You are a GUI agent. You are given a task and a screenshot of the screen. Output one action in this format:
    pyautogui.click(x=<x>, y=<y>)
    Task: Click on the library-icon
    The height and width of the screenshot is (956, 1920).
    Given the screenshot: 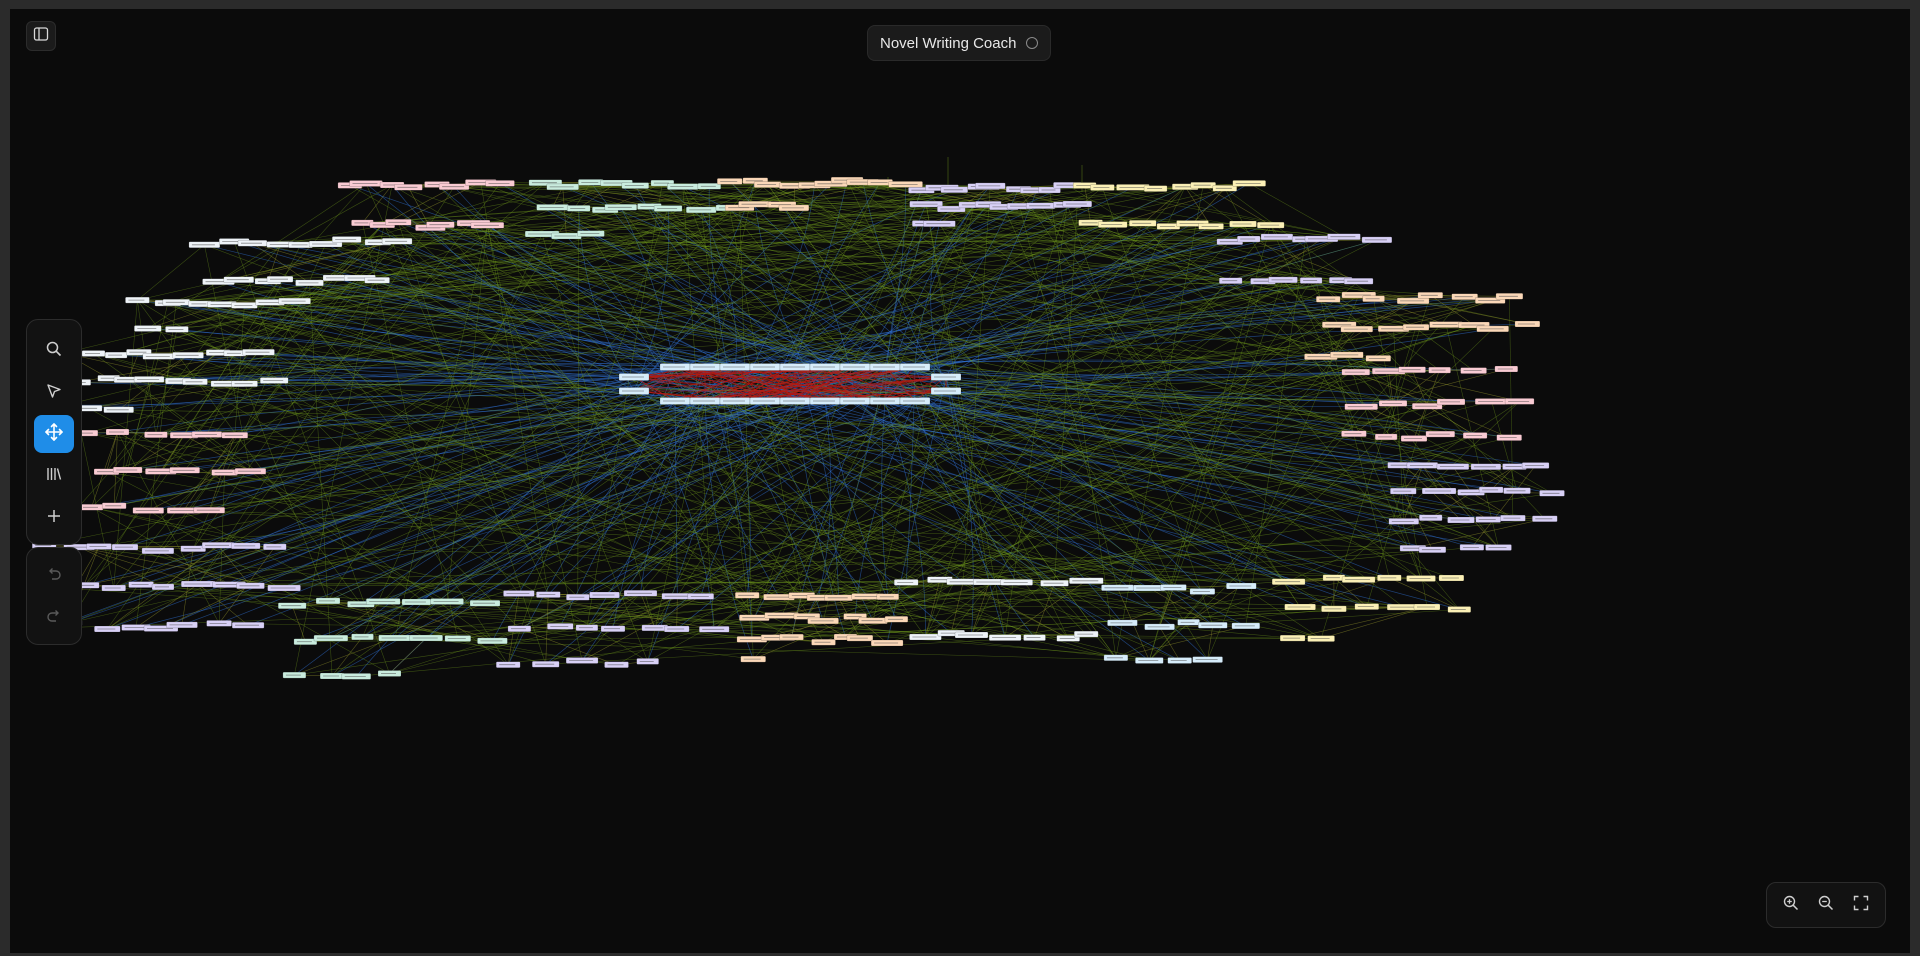 What is the action you would take?
    pyautogui.click(x=54, y=476)
    